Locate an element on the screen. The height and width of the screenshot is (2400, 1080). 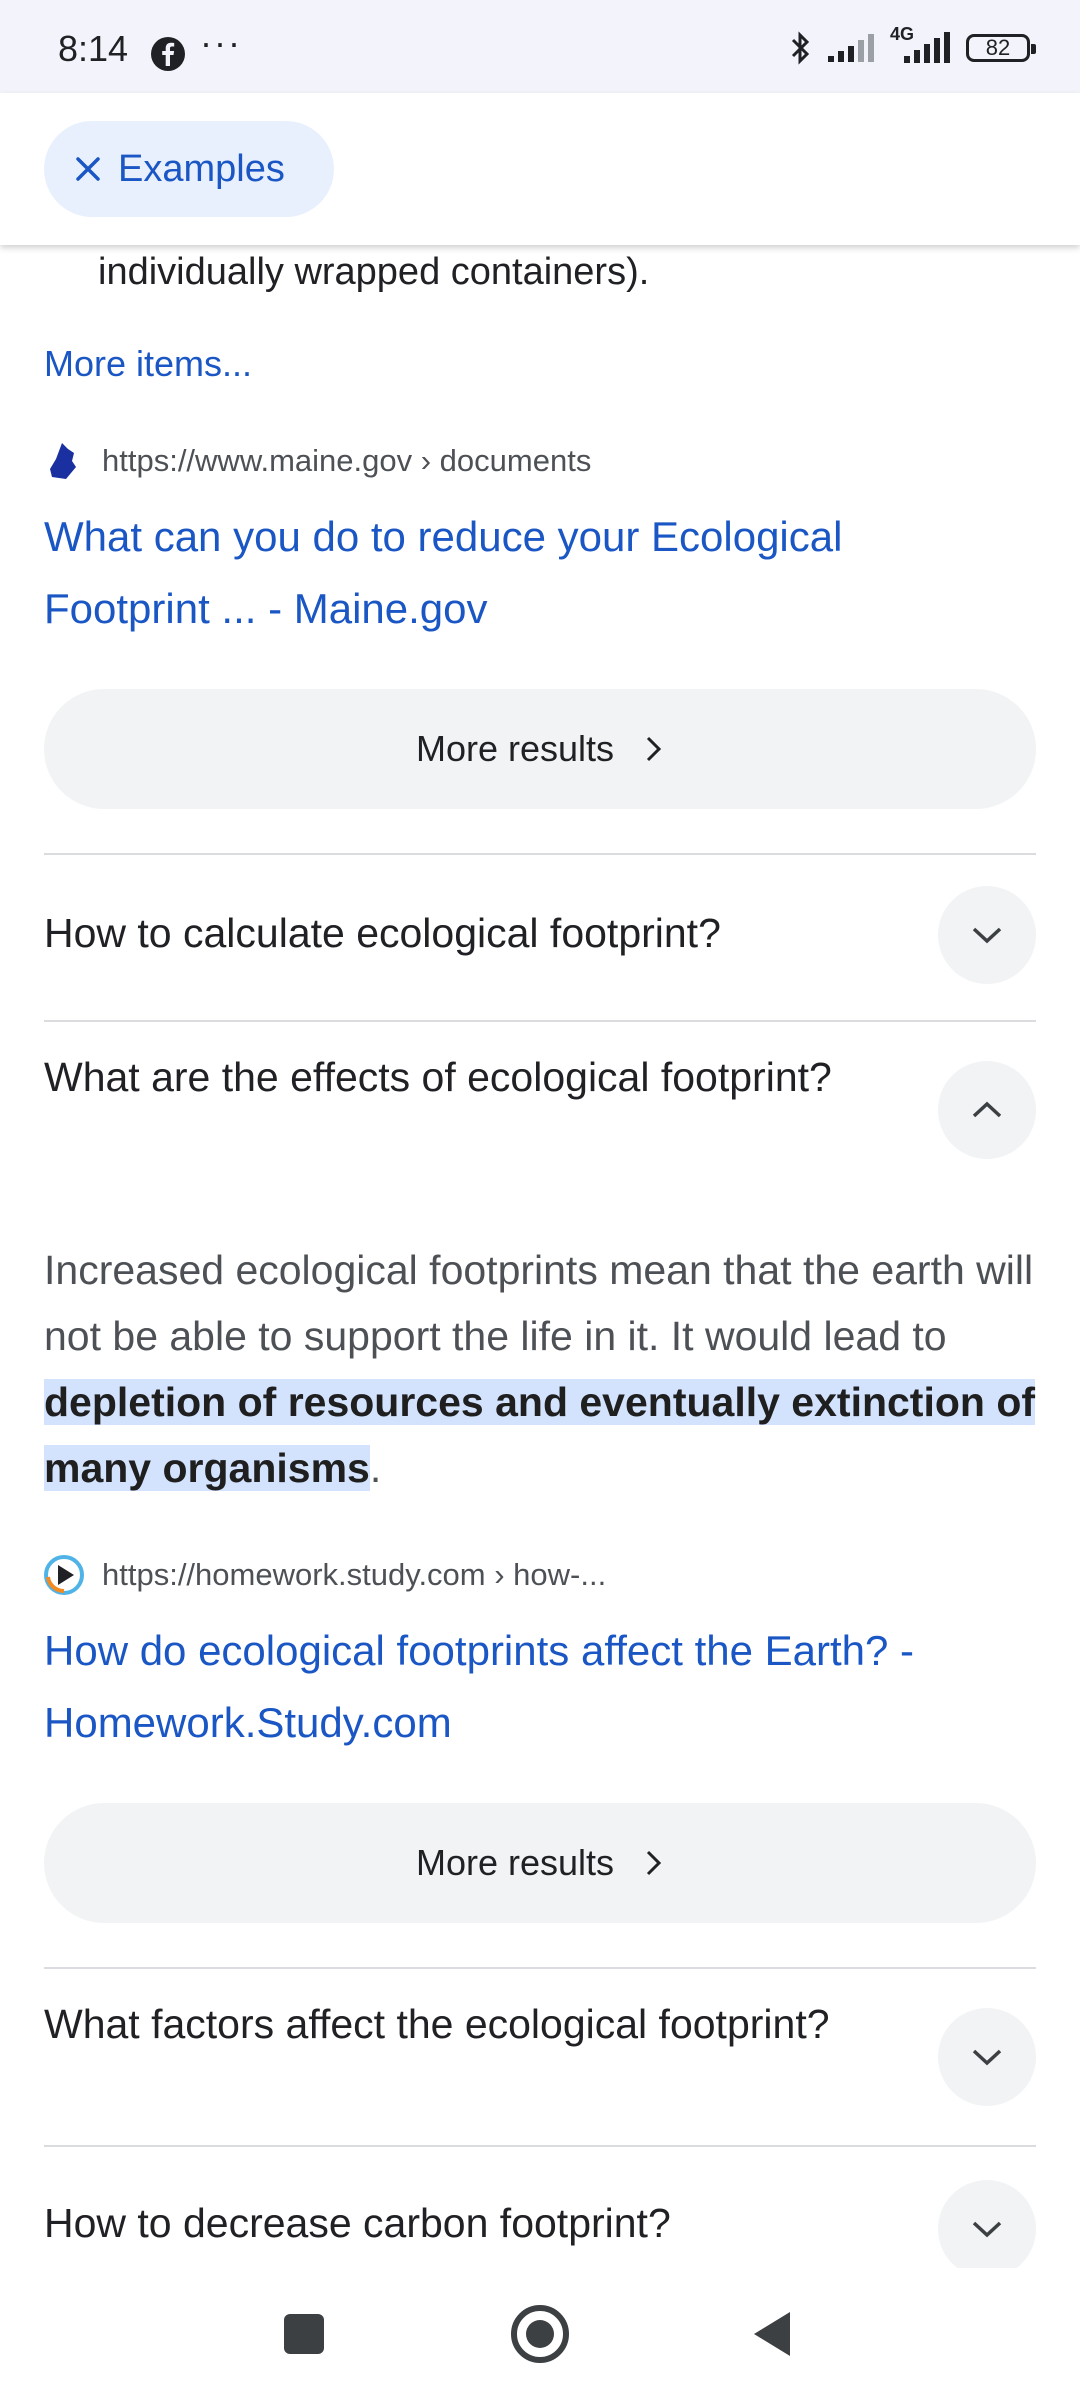
status-icons: 4G 82 is located at coordinates (913, 45).